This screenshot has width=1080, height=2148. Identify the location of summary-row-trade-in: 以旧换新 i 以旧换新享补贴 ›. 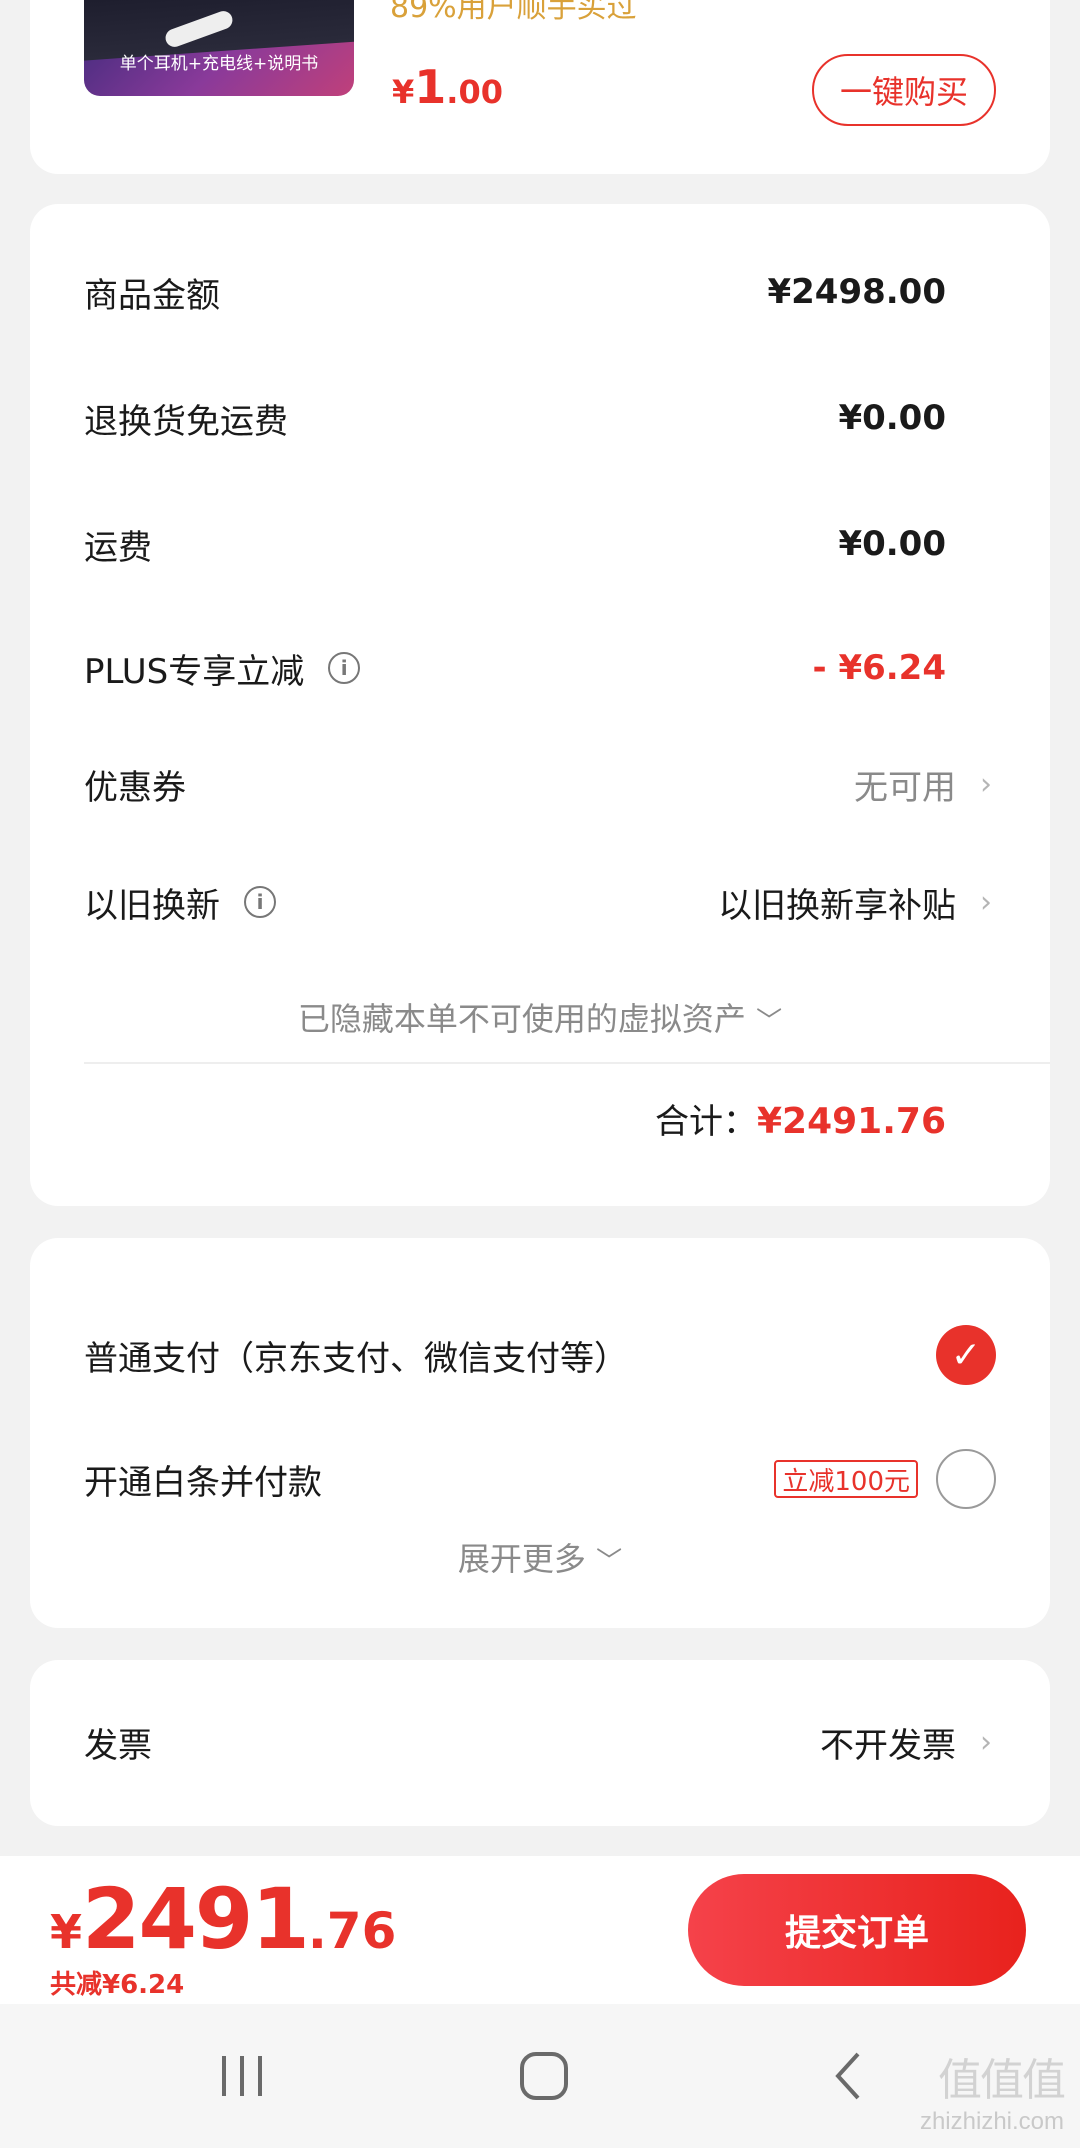
(540, 902).